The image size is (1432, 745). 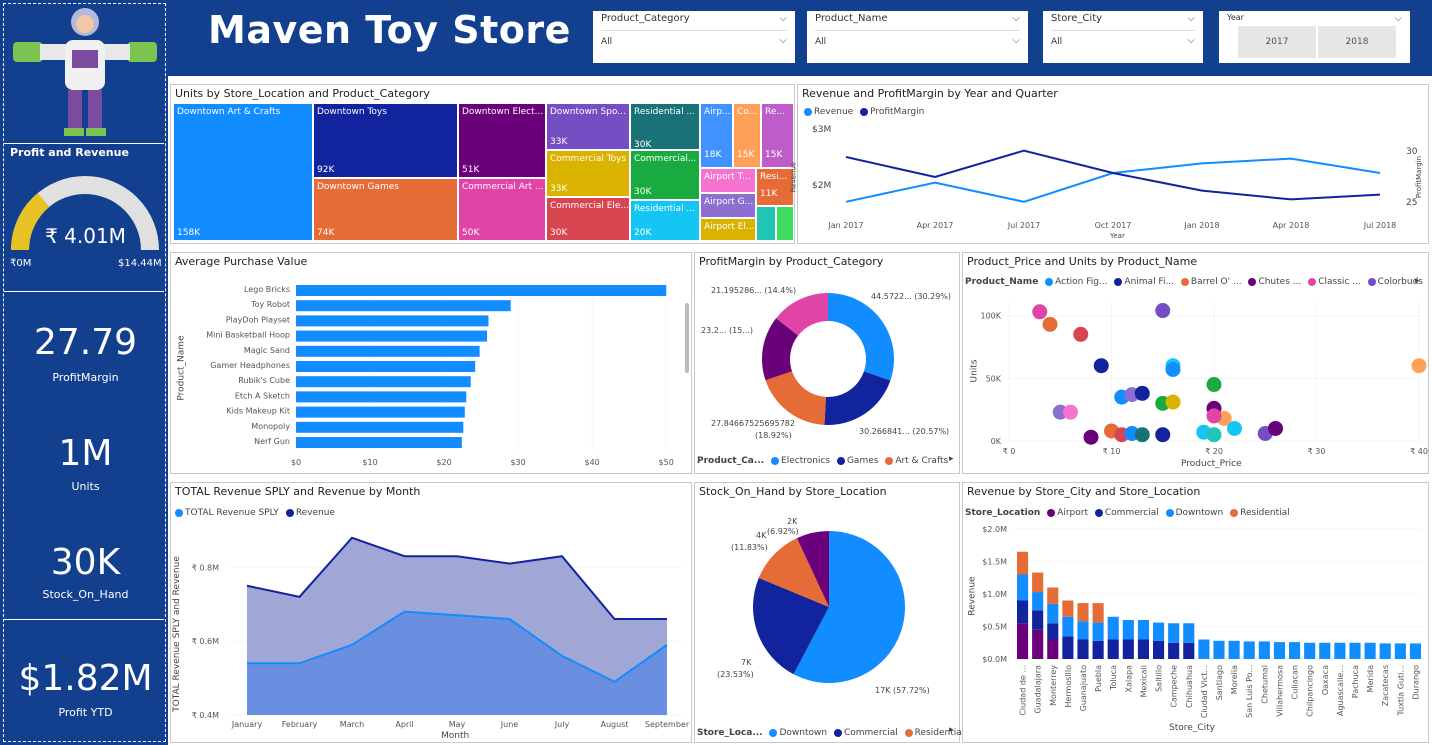 I want to click on donut-label: (18.92%), so click(x=773, y=435).